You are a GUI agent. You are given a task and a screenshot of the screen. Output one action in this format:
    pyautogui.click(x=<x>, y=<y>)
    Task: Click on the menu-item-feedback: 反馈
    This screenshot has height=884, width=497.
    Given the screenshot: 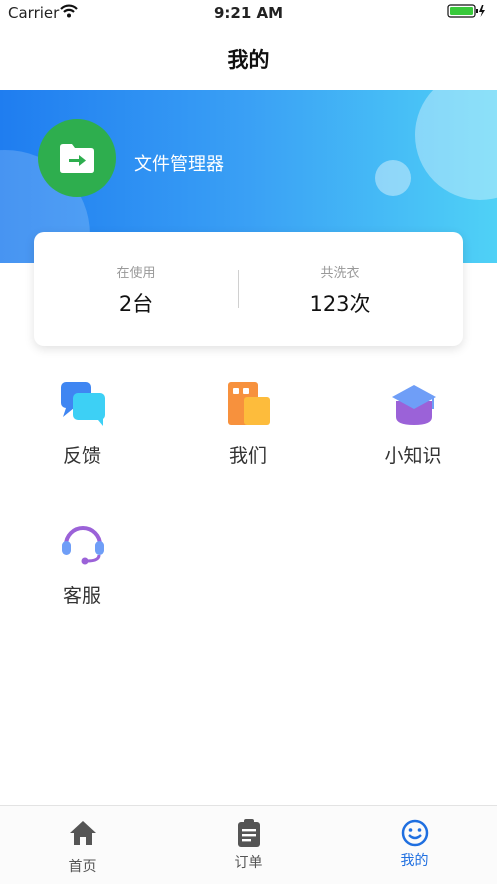 What is the action you would take?
    pyautogui.click(x=82, y=436)
    